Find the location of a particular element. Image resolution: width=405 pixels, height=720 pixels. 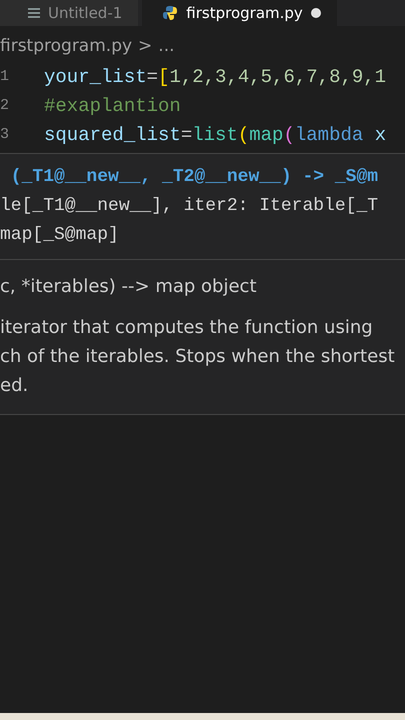

line-number: 2 is located at coordinates (5, 105).